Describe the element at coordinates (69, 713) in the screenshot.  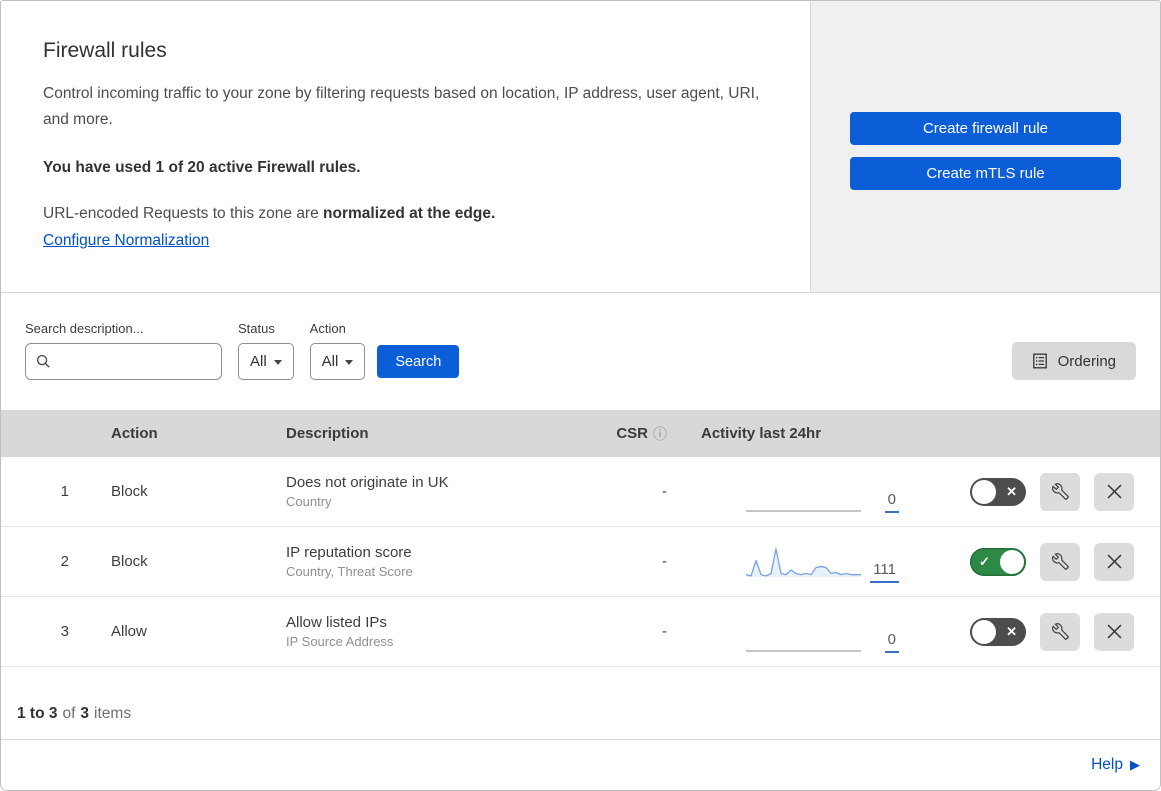
I see `pagination-of: of` at that location.